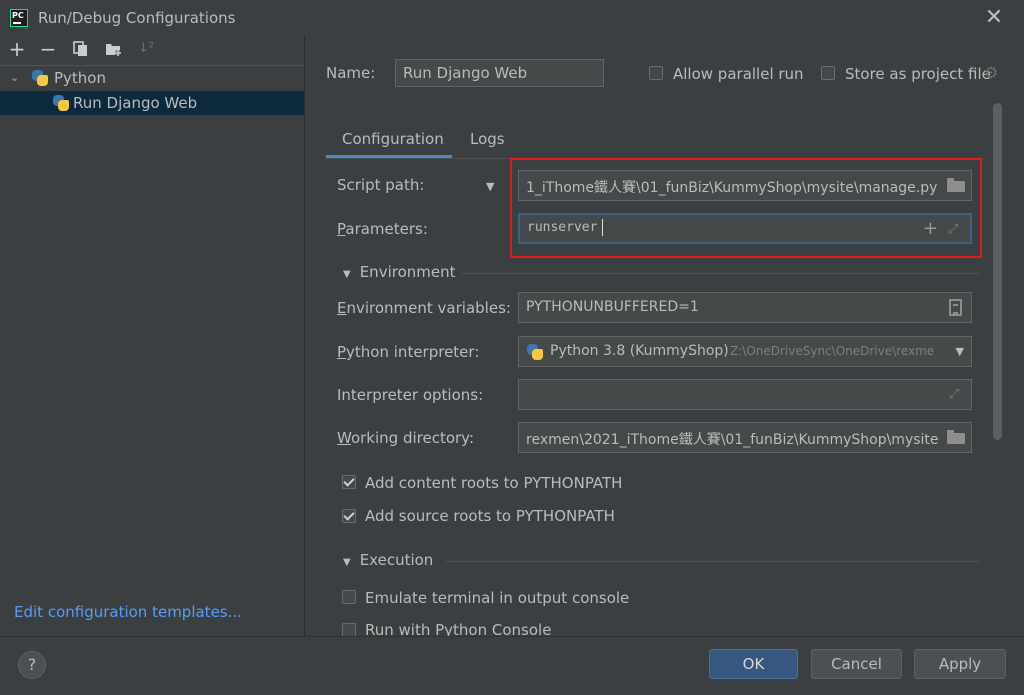  Describe the element at coordinates (656, 73) in the screenshot. I see `allow-parallel-run-checkbox` at that location.